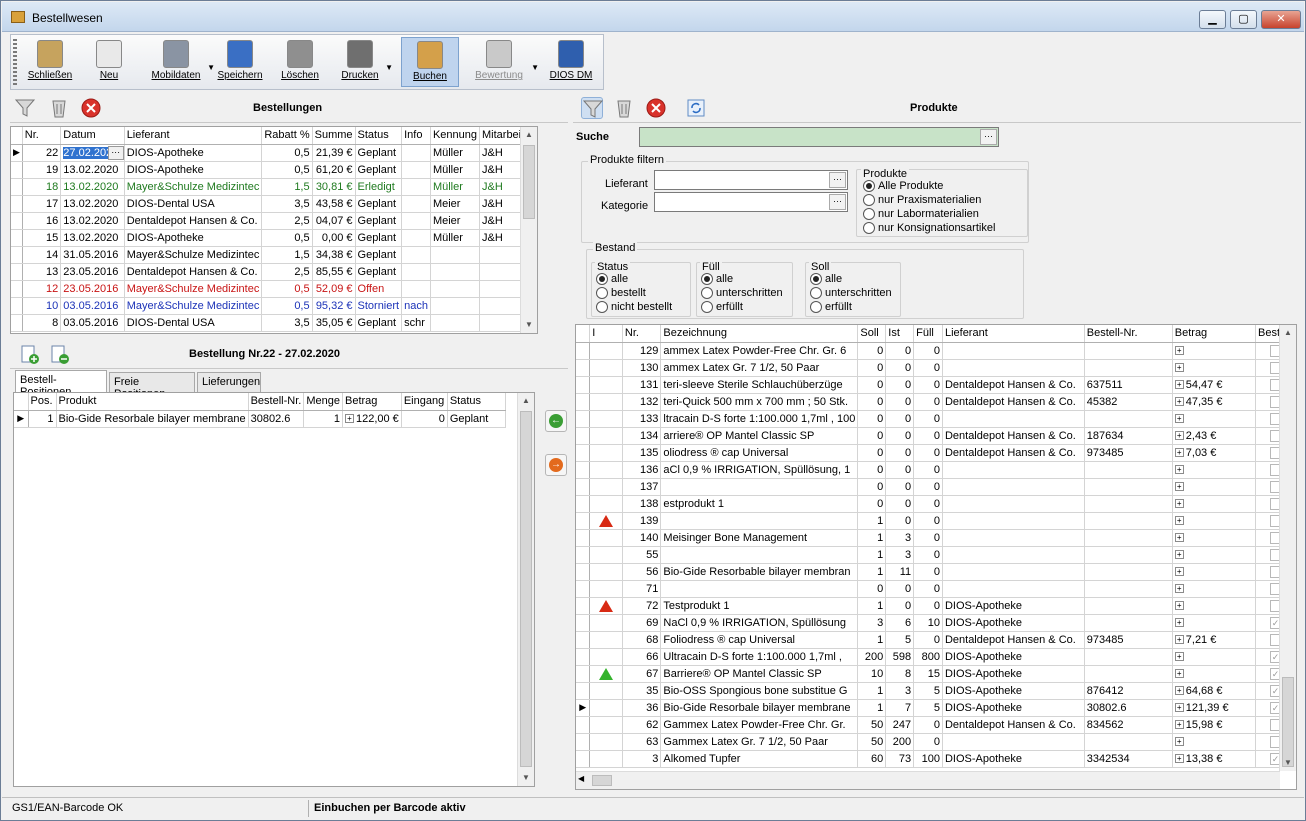 Image resolution: width=1306 pixels, height=821 pixels. Describe the element at coordinates (717, 279) in the screenshot. I see `radio-fuell-0: alle` at that location.